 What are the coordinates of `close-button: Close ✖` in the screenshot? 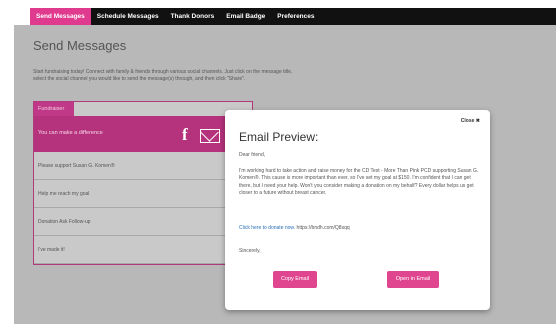 It's located at (470, 121).